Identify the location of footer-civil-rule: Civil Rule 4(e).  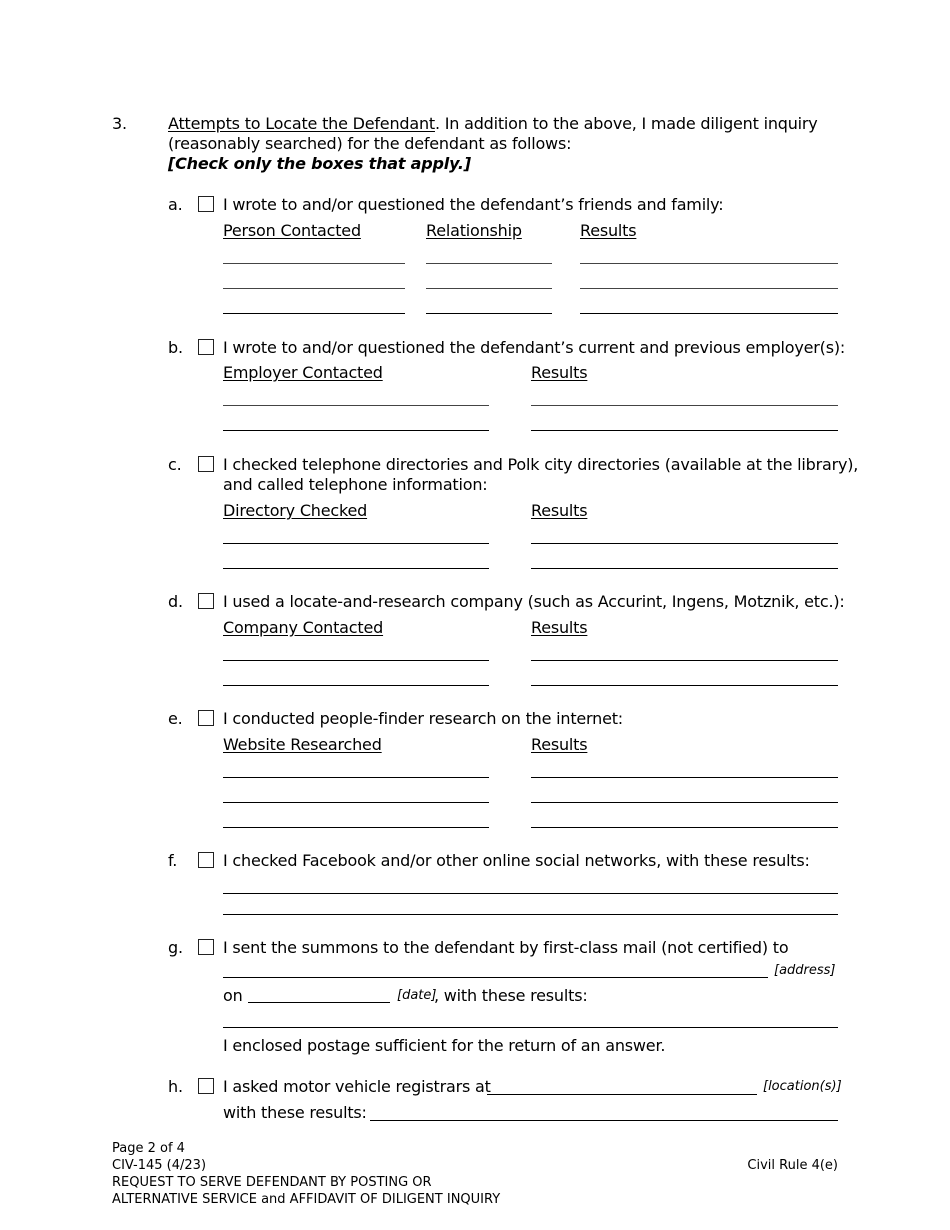
(792, 1165).